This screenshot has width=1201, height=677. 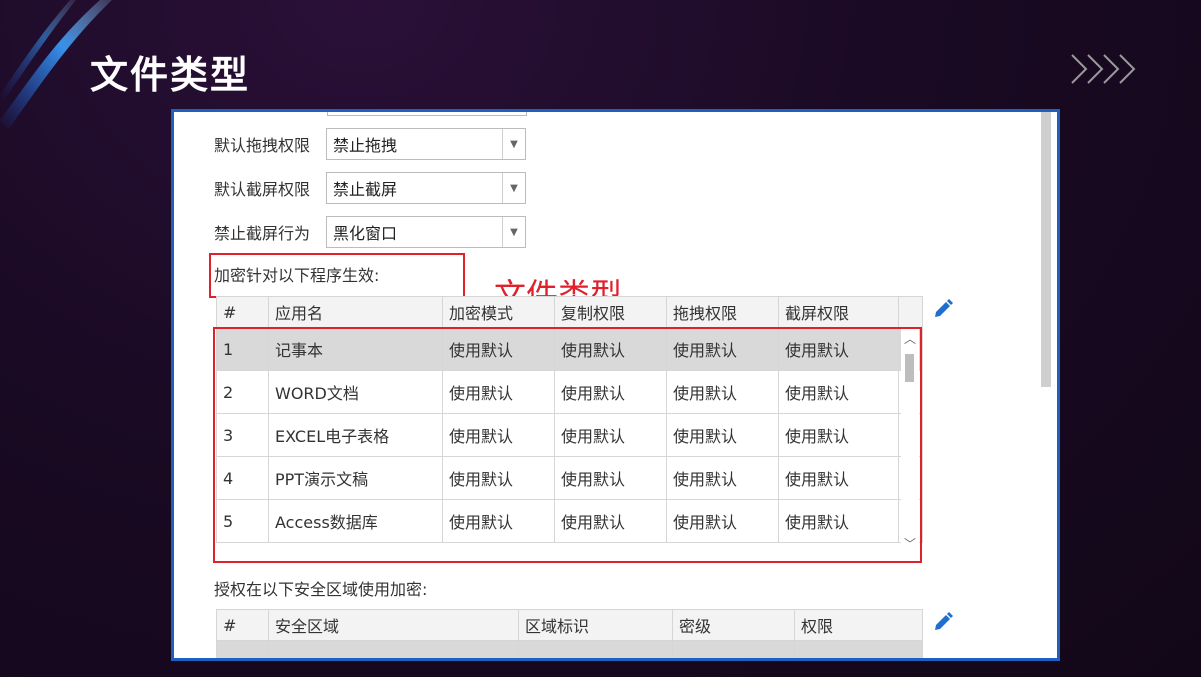 I want to click on col-header-drag-permission: 拖拽权限, so click(x=722, y=312).